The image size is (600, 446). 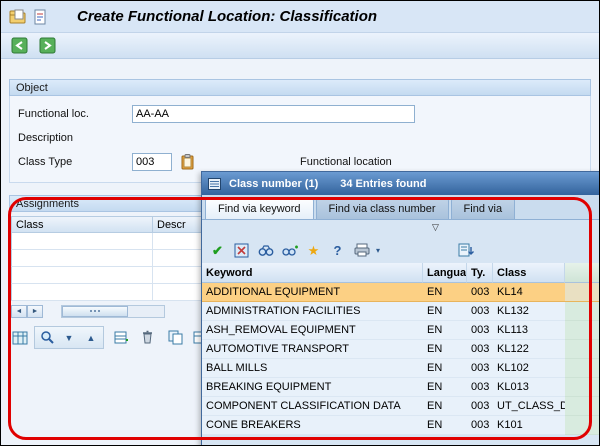 I want to click on confirm-icon: ✔, so click(x=217, y=250).